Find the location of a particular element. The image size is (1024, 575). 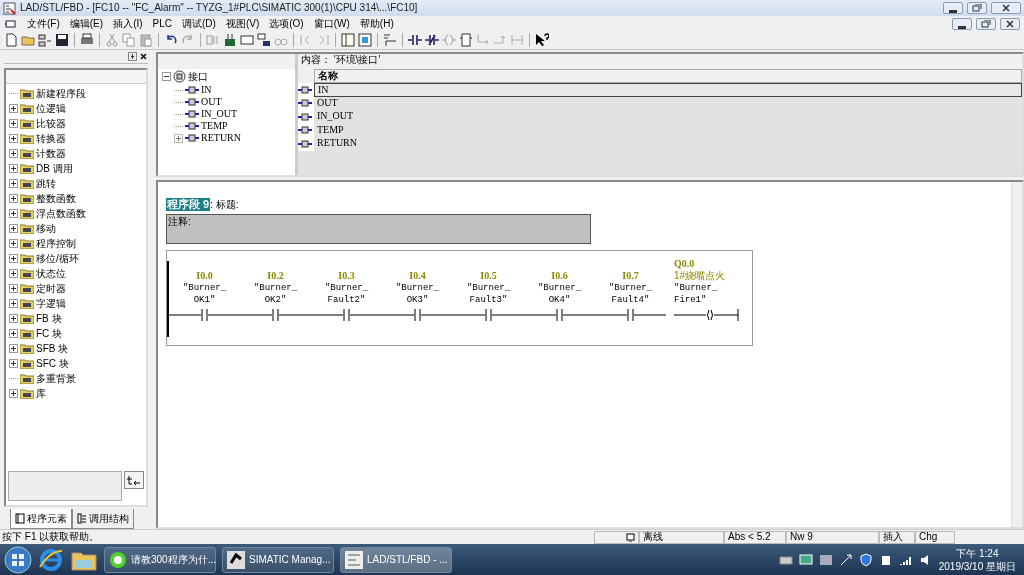

operand-address: I0.0 is located at coordinates (204, 276).